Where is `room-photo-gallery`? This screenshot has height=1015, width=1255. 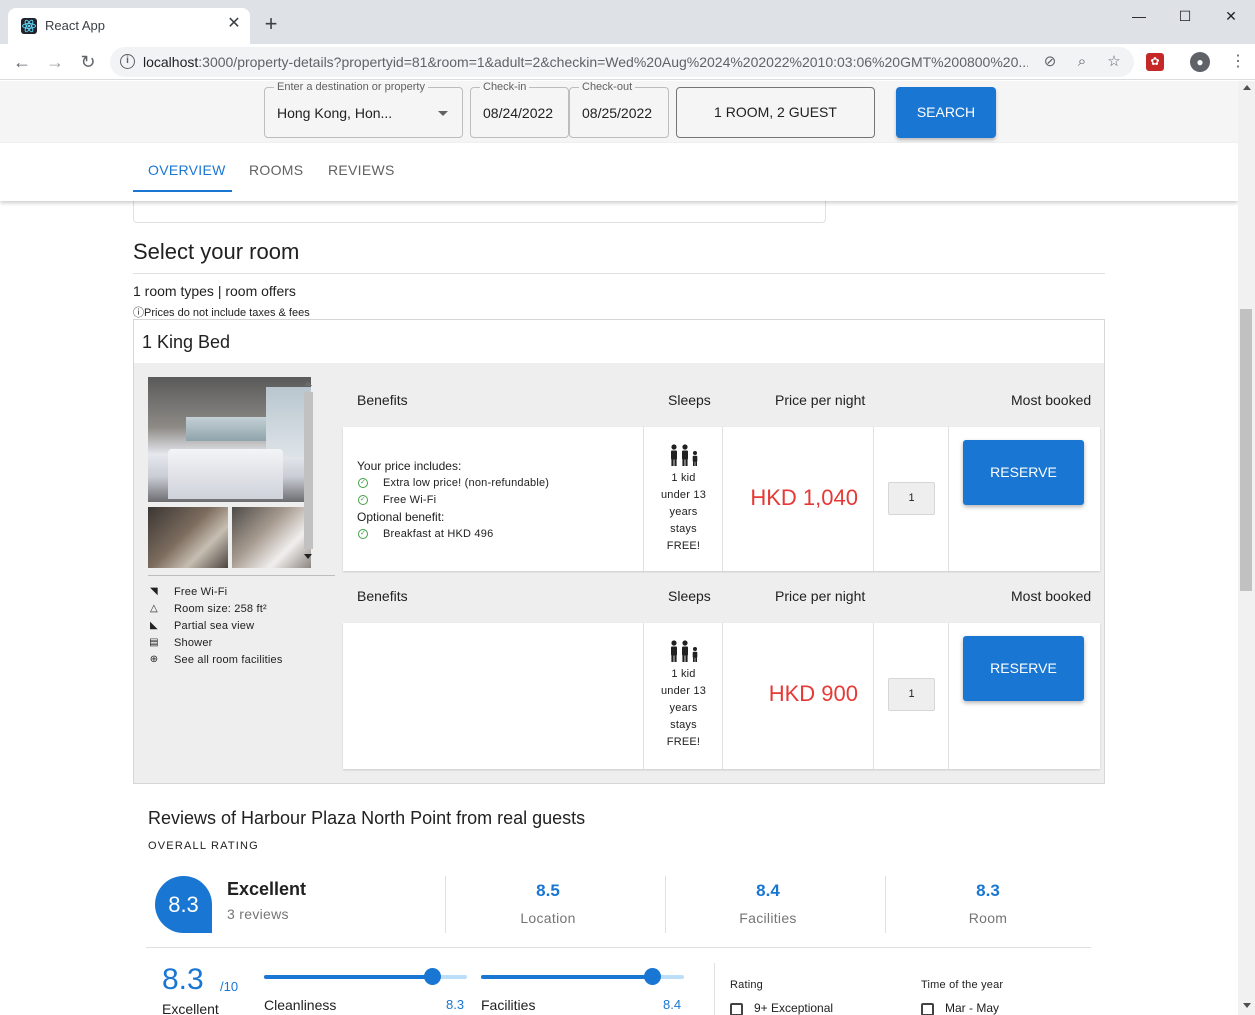
room-photo-gallery is located at coordinates (231, 472).